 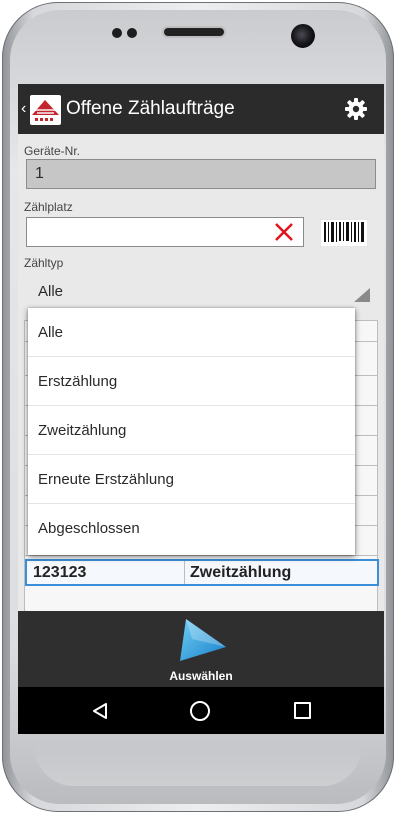 I want to click on play-icon, so click(x=204, y=640).